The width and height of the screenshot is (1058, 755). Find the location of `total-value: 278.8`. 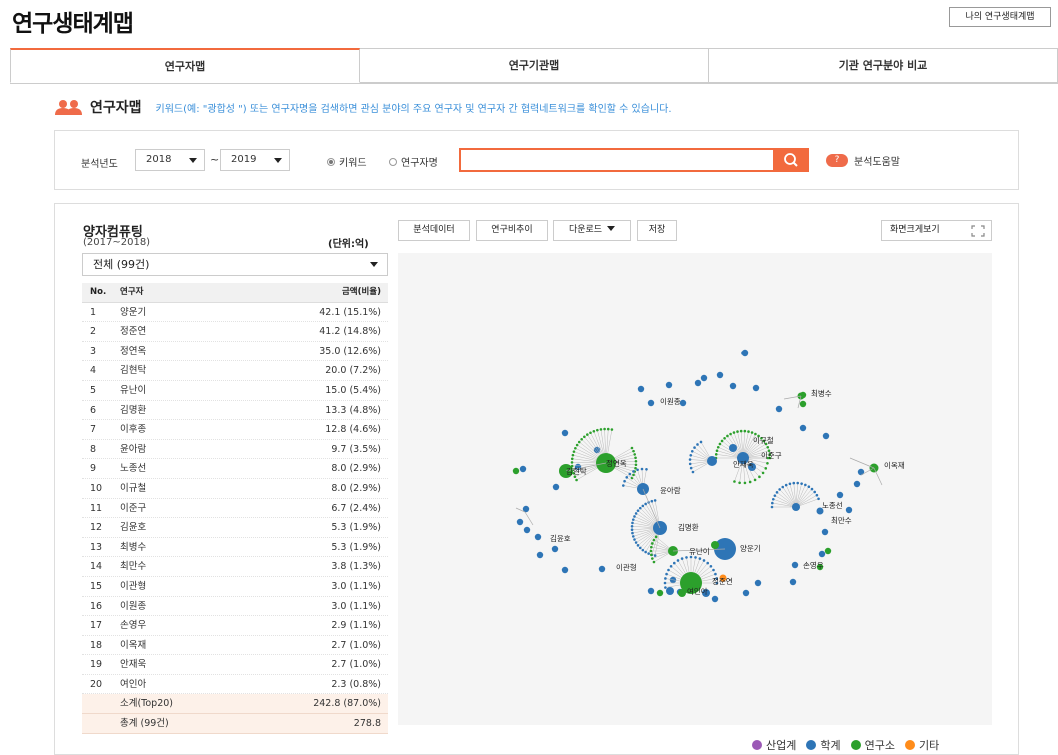

total-value: 278.8 is located at coordinates (367, 724).